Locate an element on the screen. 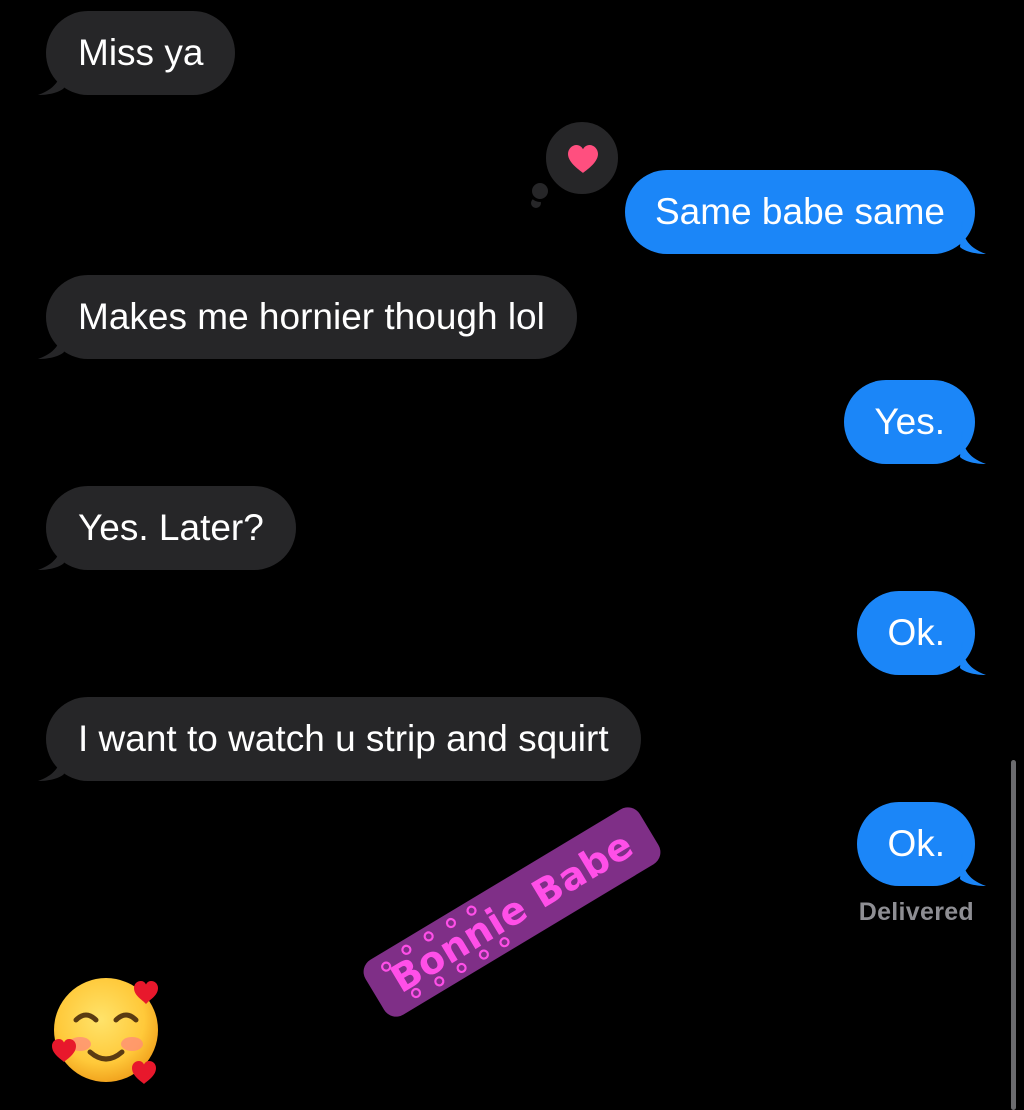 The width and height of the screenshot is (1024, 1110). bonnie-babe-sticker: Bonnie Babe is located at coordinates (512, 912).